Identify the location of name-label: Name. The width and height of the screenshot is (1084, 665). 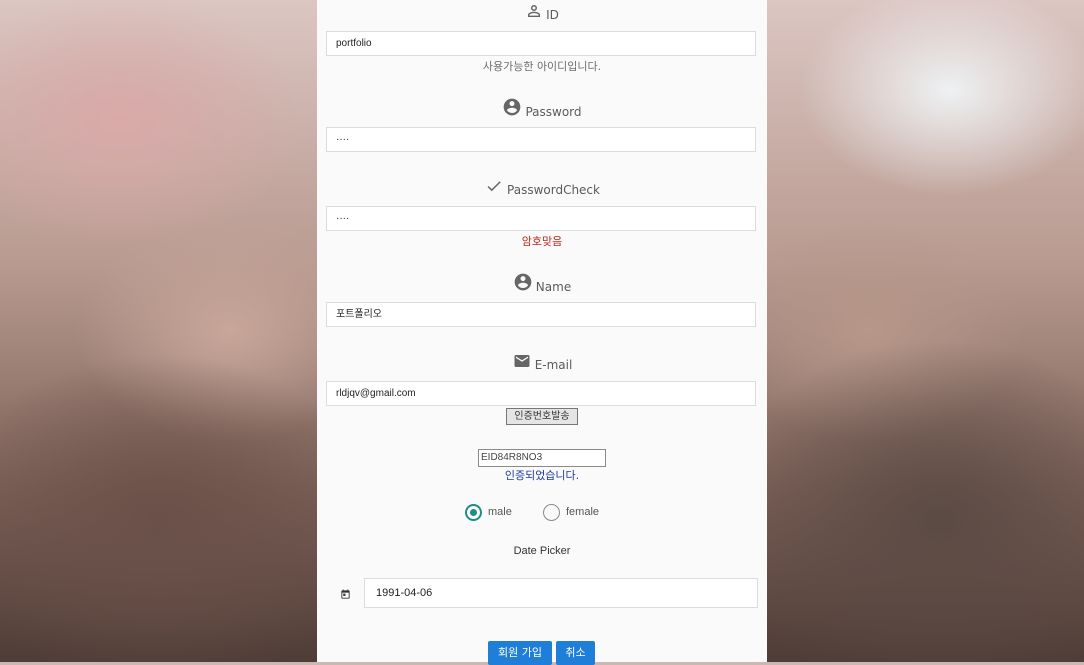
(542, 283).